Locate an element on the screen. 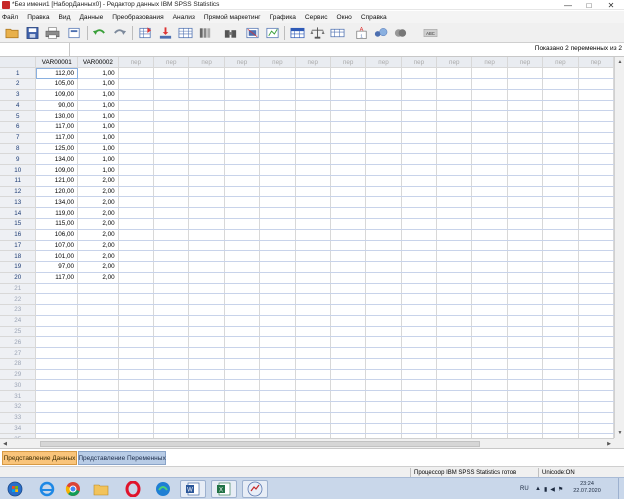  menu-direct-marketing: Прямой маркетинг is located at coordinates (232, 17).